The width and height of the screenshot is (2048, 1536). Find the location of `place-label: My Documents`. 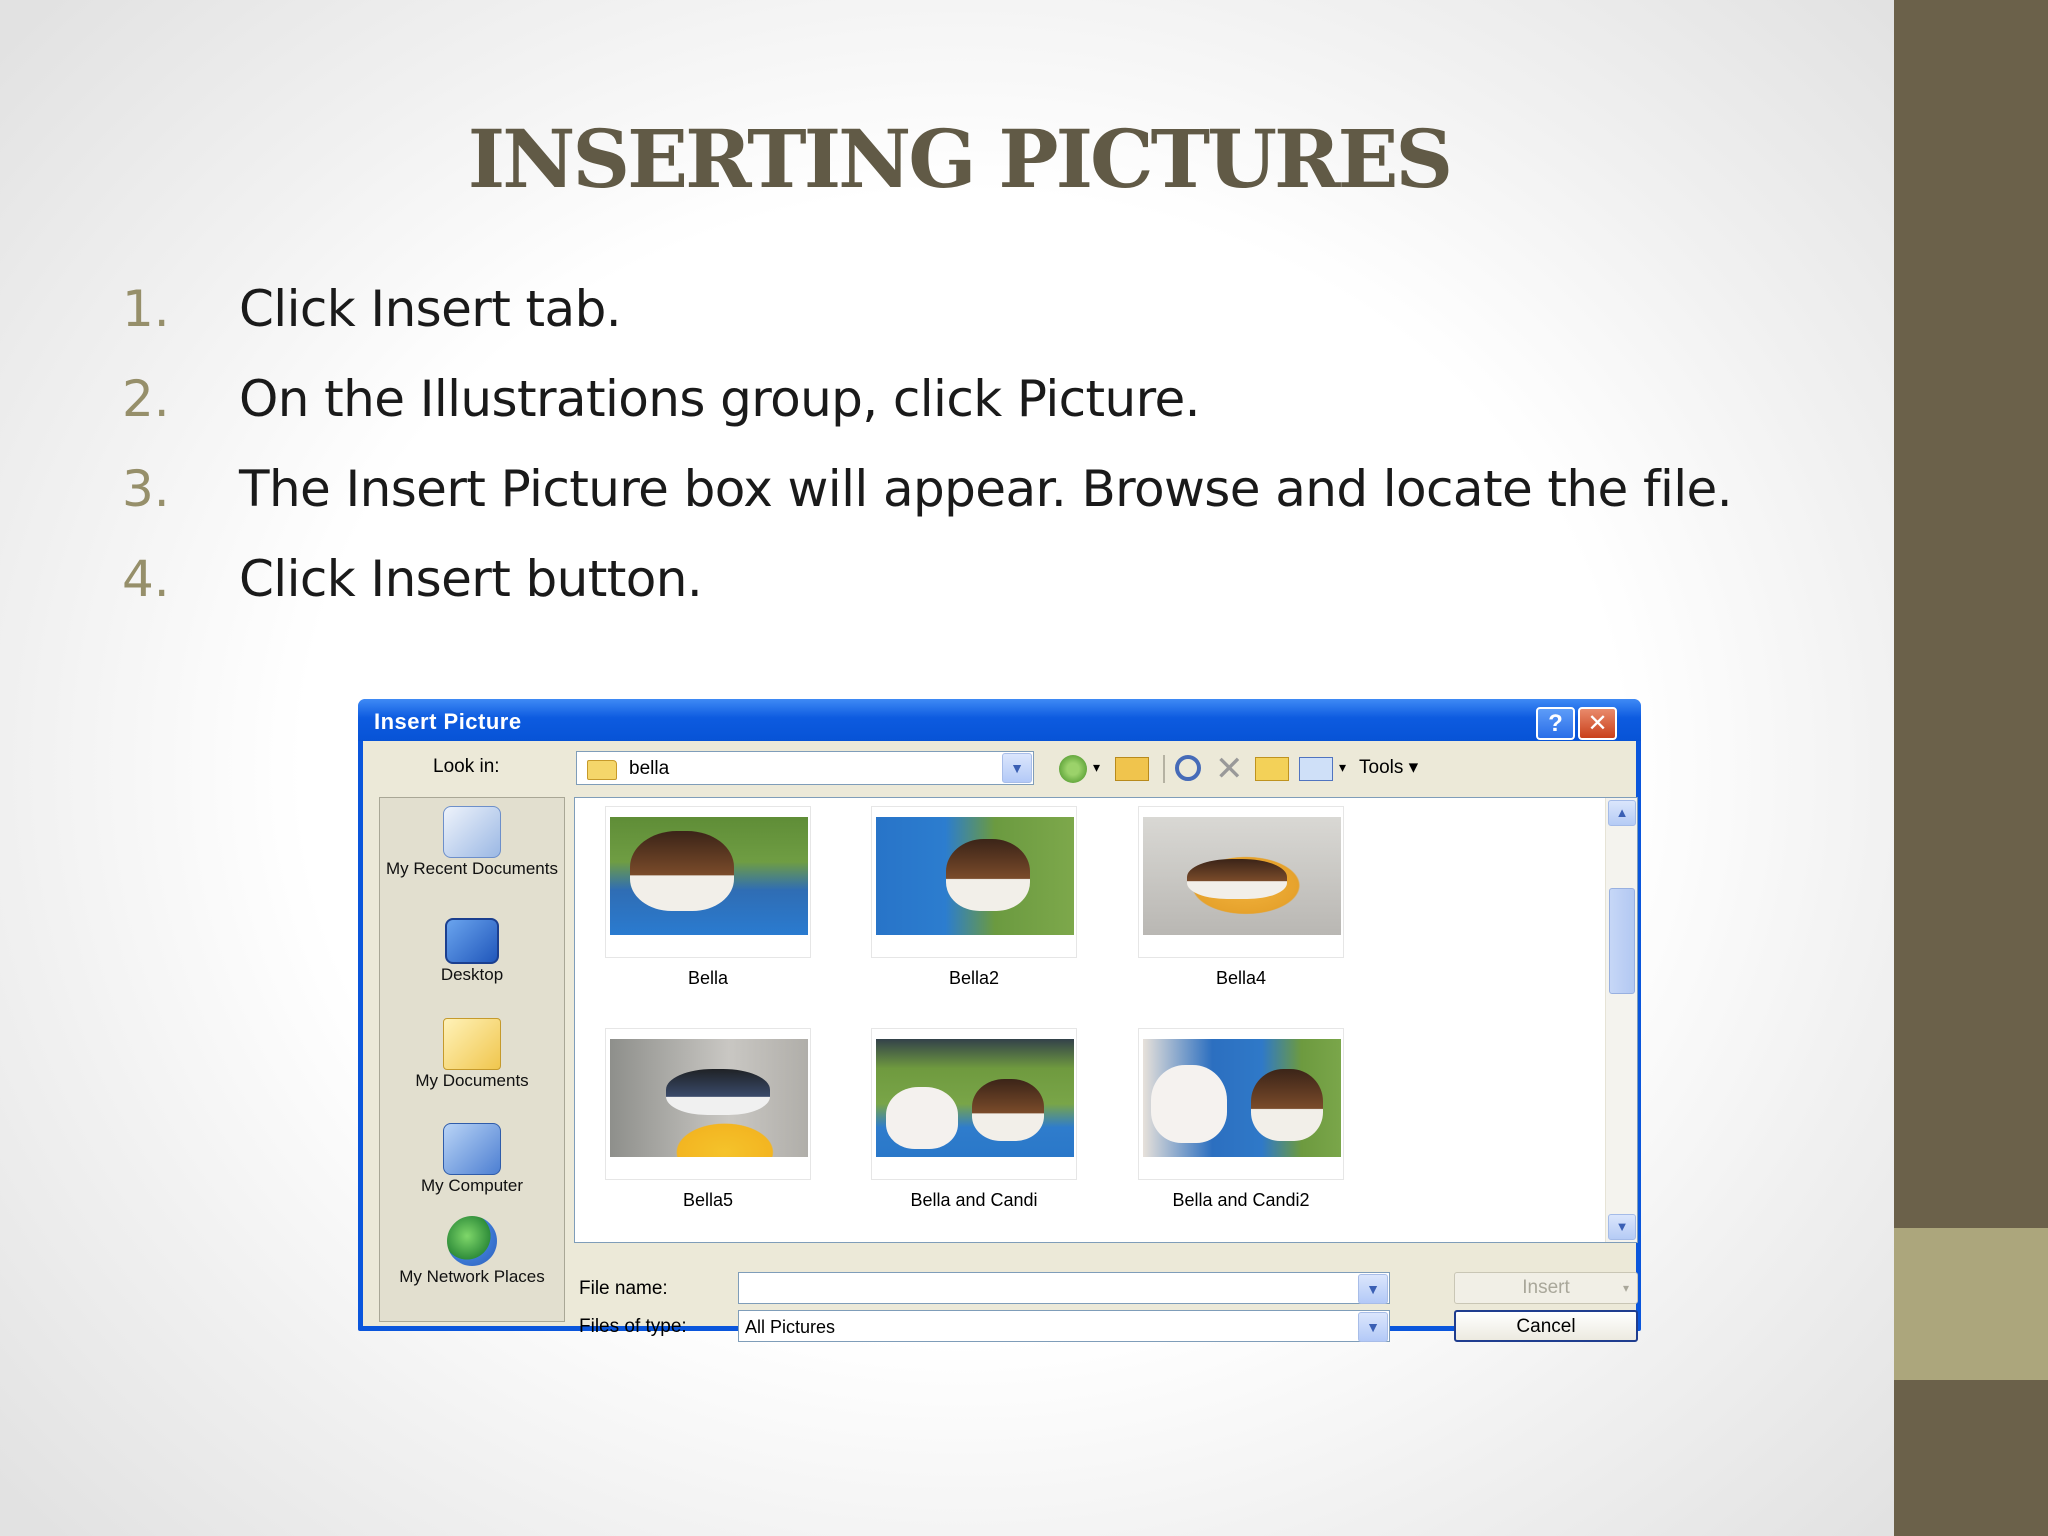

place-label: My Documents is located at coordinates (472, 1080).